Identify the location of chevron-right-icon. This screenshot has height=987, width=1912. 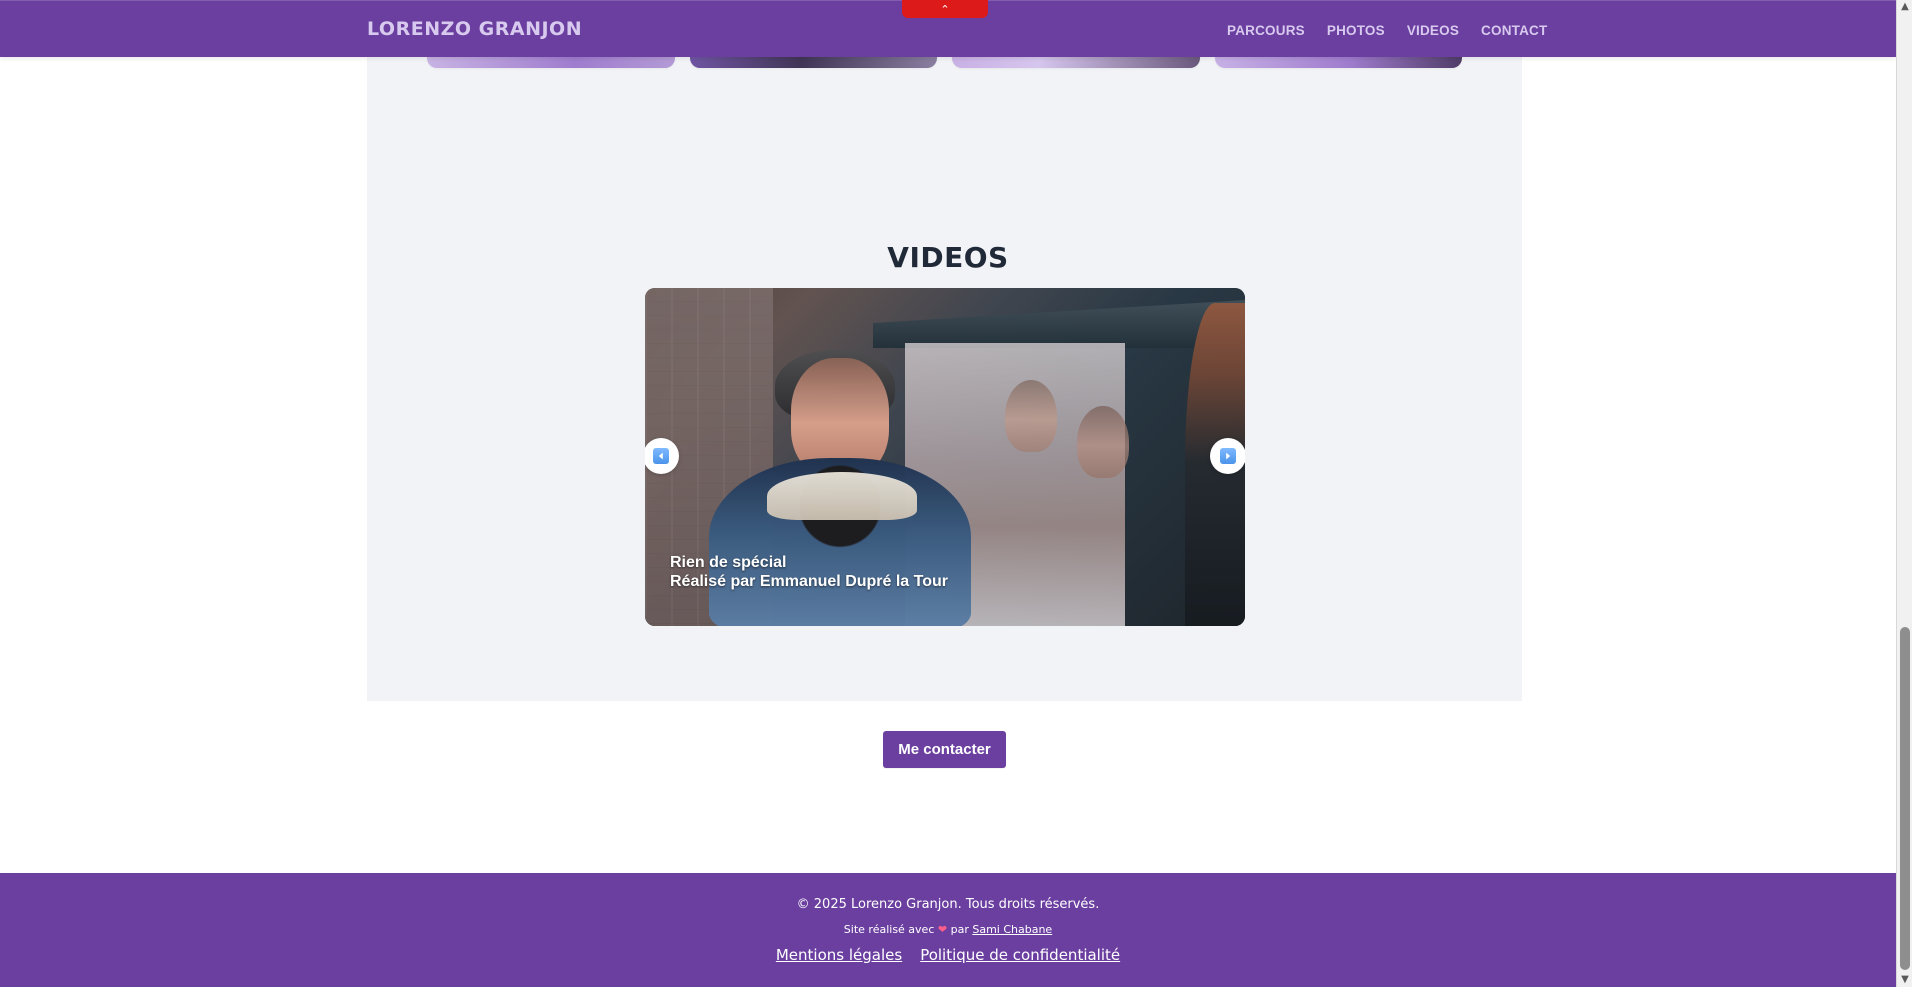
(1228, 456).